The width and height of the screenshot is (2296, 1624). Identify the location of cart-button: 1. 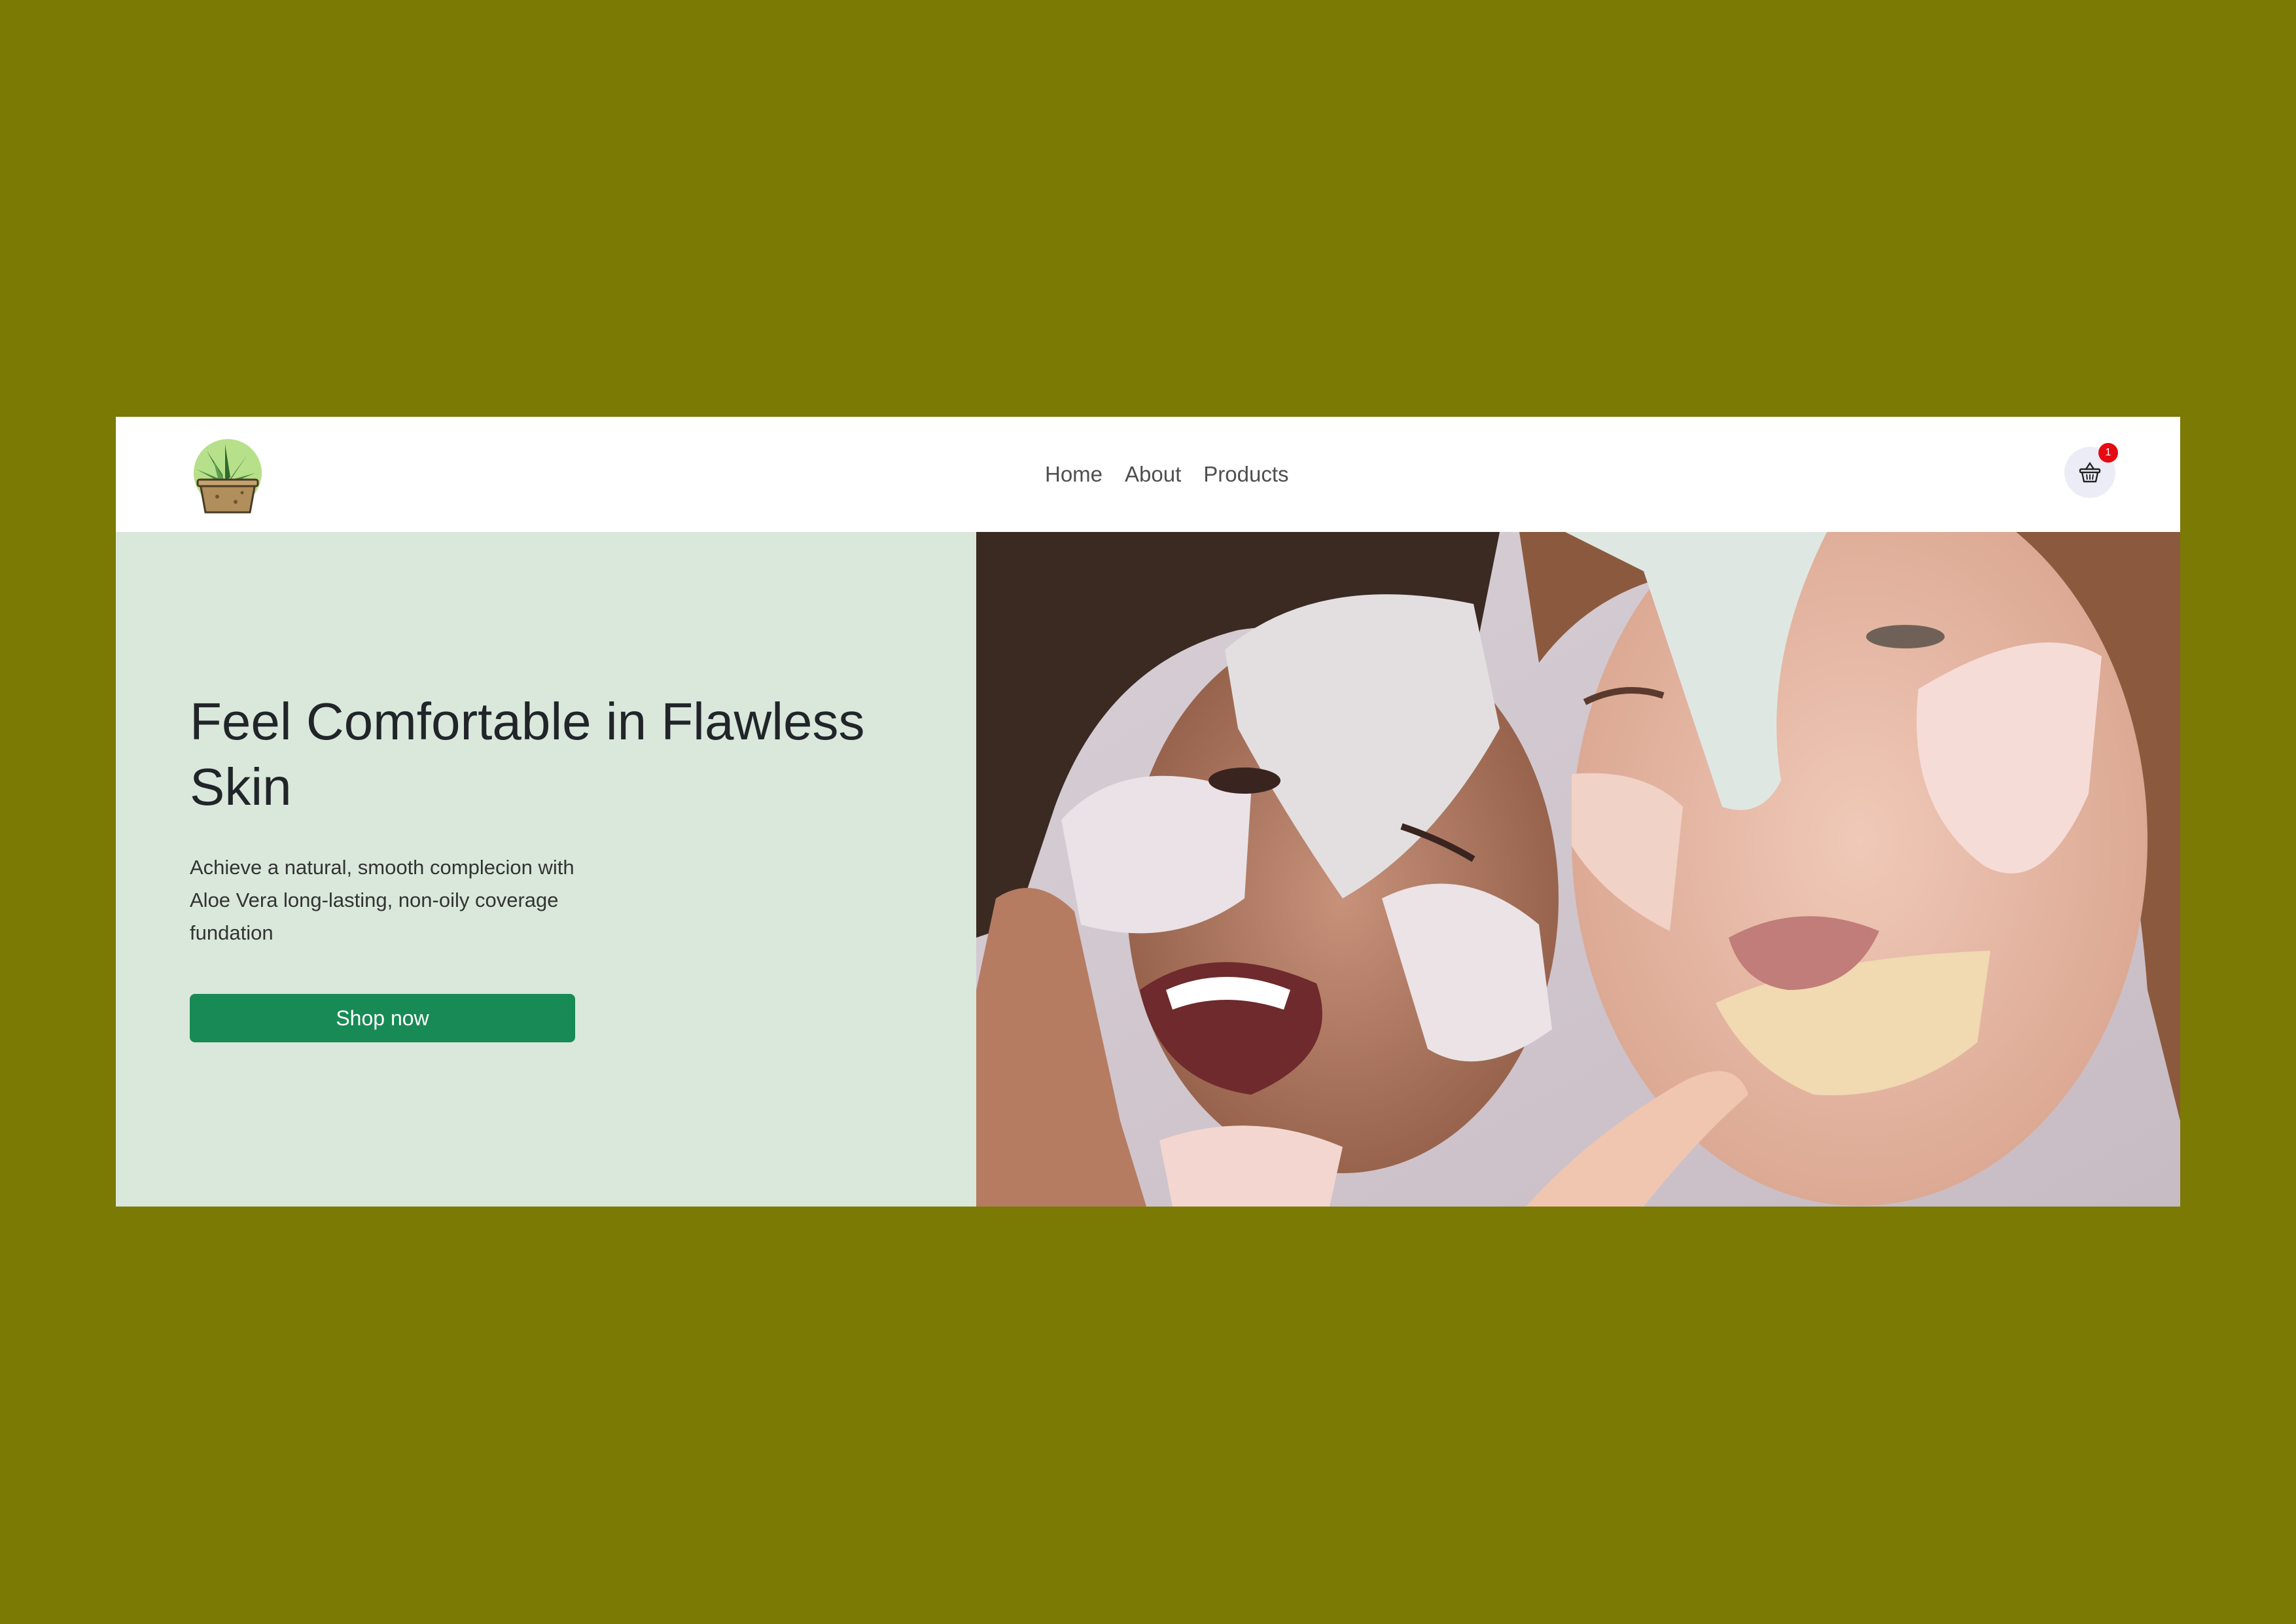
(2091, 470).